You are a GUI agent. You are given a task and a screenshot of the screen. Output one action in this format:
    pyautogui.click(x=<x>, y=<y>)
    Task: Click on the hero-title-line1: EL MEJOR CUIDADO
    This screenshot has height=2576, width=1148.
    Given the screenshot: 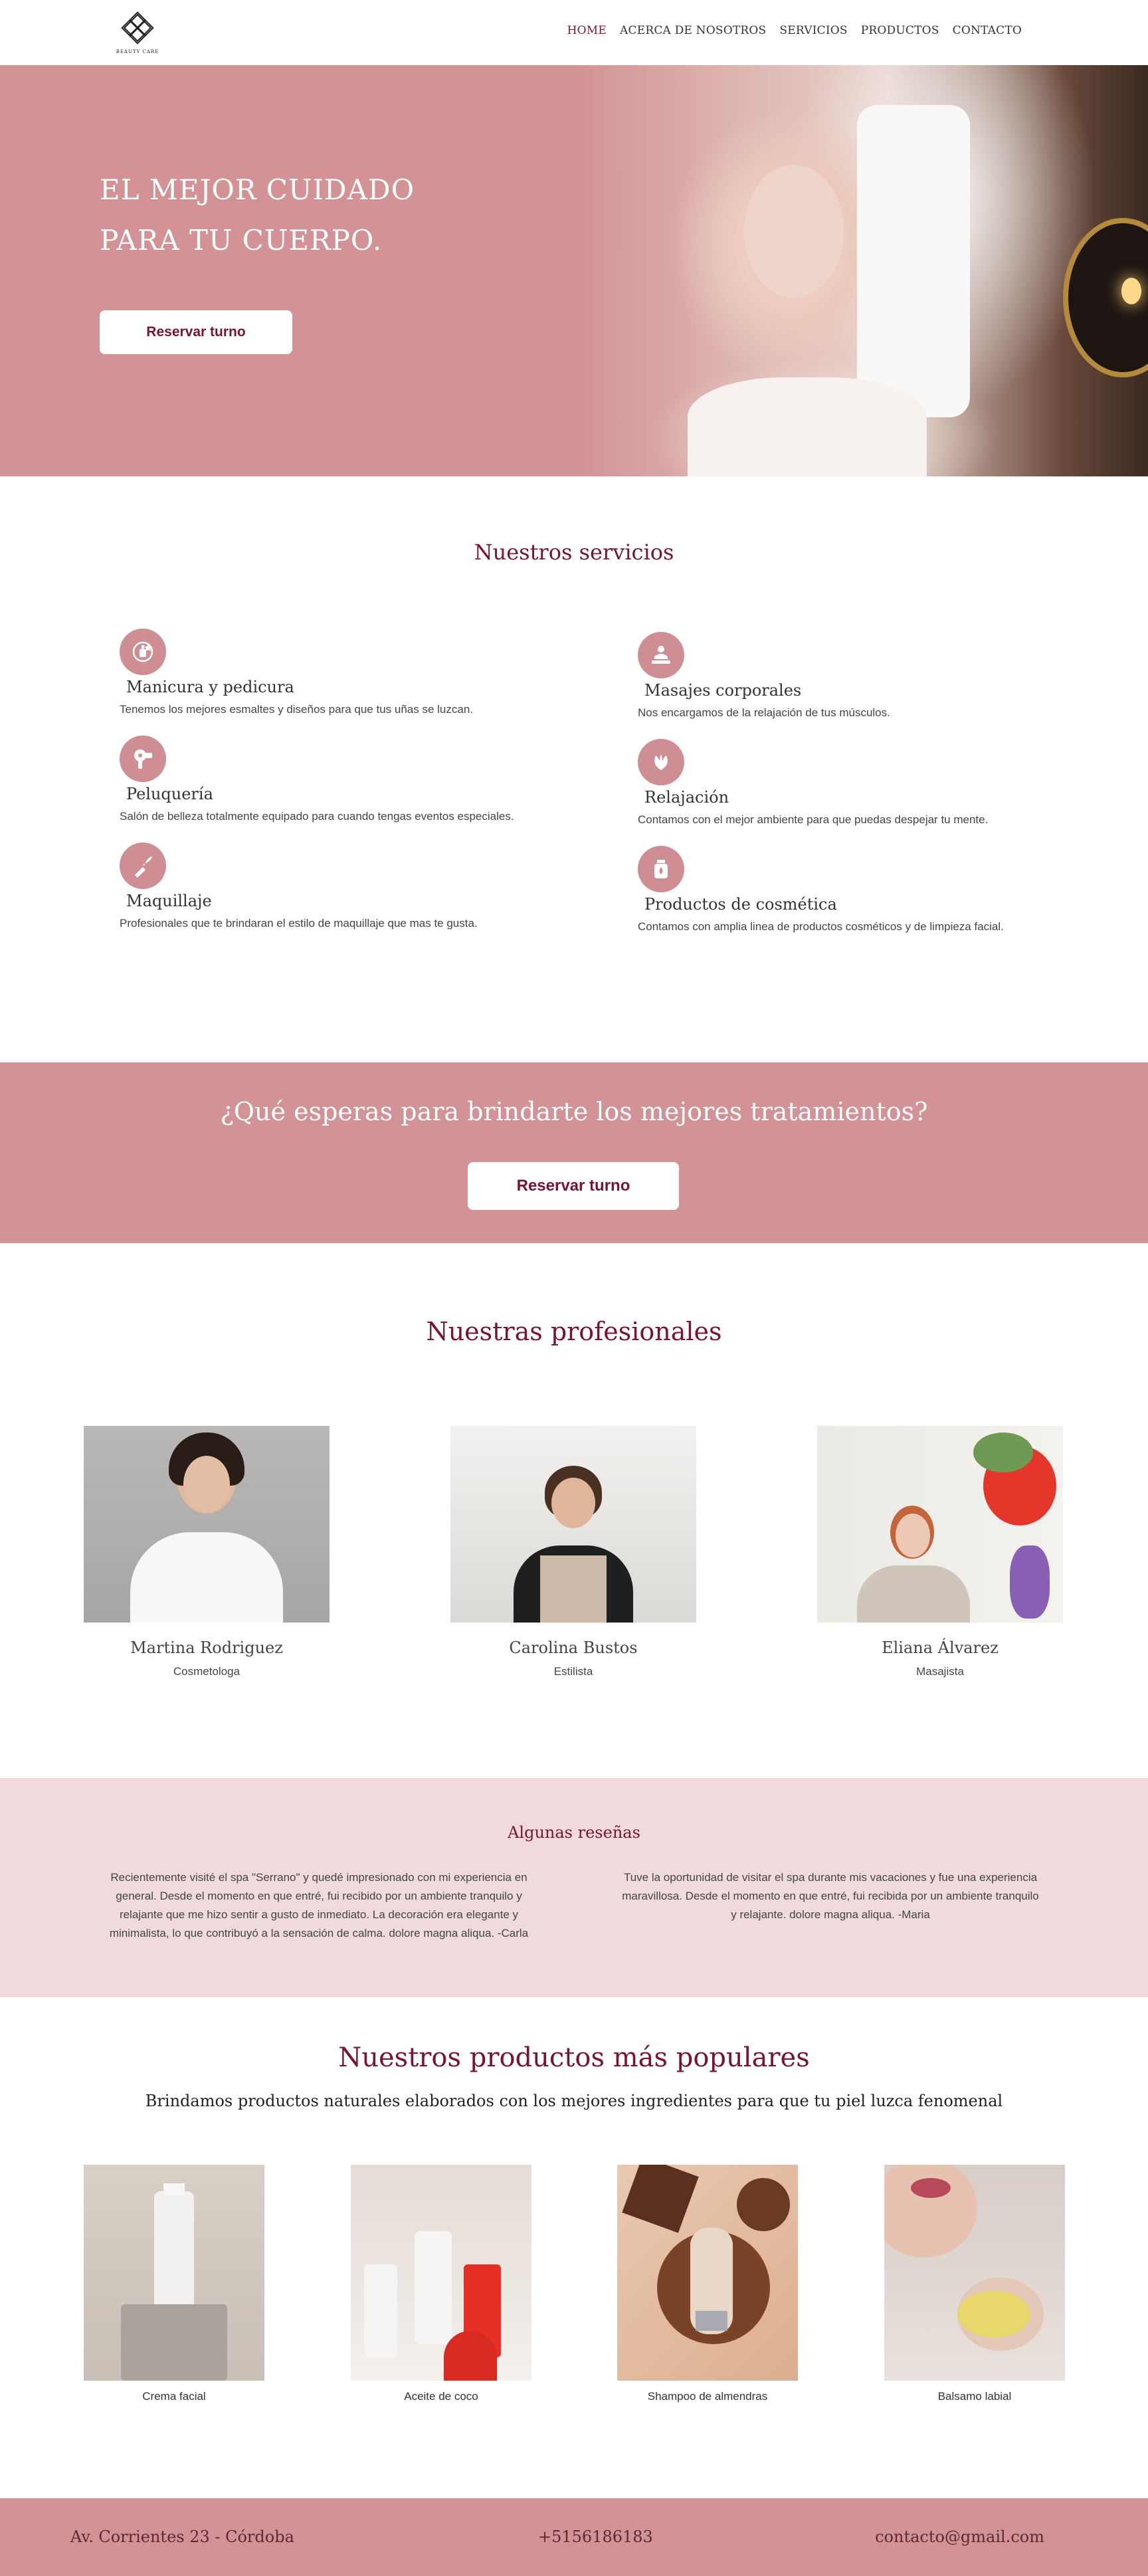 What is the action you would take?
    pyautogui.click(x=257, y=190)
    